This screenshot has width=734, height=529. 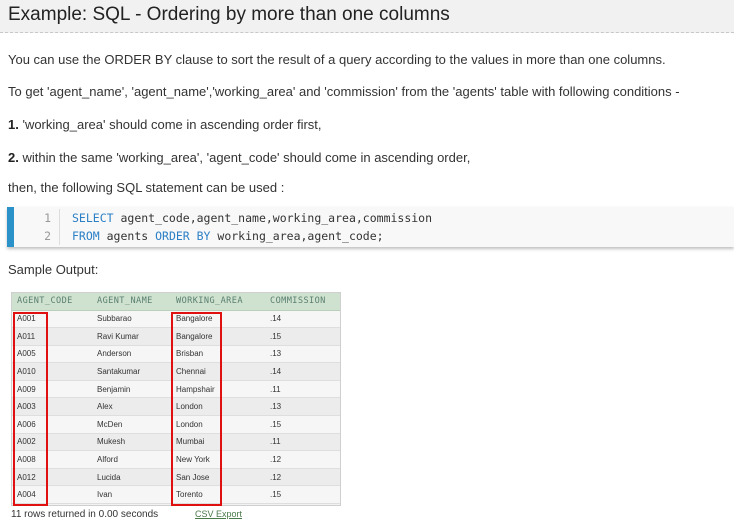 What do you see at coordinates (86, 236) in the screenshot?
I see `sql-keyword: FROM` at bounding box center [86, 236].